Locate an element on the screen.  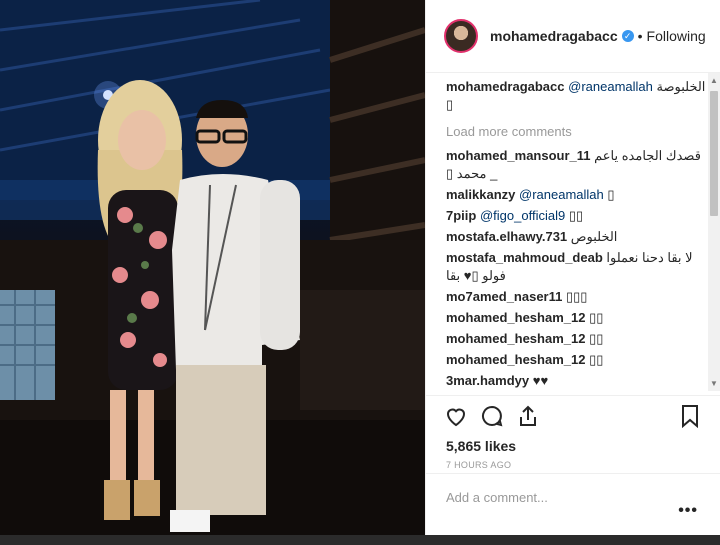
comment-mention: @raneamallah is located at coordinates (561, 194).